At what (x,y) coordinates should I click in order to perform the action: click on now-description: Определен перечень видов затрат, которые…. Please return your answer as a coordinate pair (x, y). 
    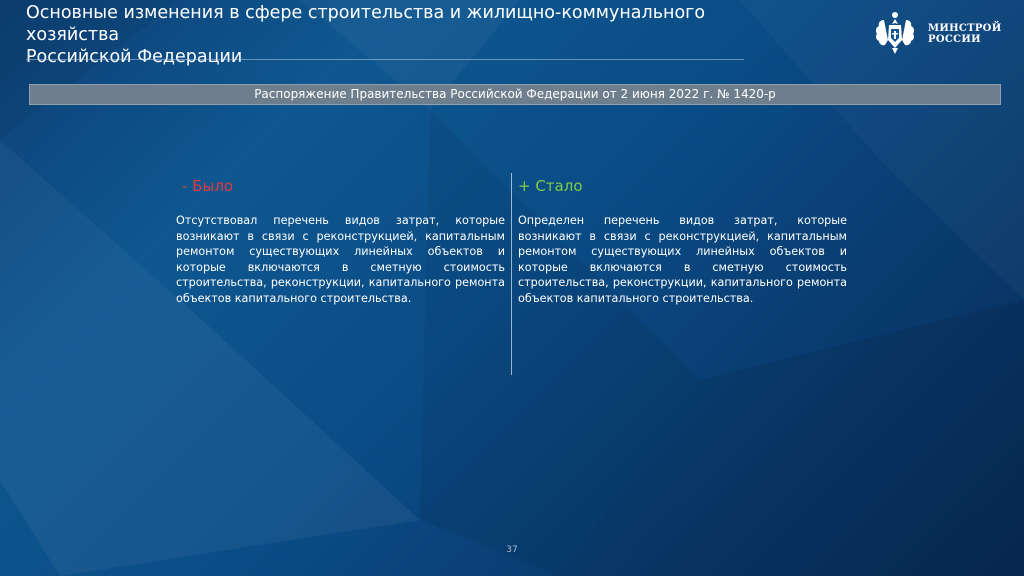
    Looking at the image, I should click on (682, 259).